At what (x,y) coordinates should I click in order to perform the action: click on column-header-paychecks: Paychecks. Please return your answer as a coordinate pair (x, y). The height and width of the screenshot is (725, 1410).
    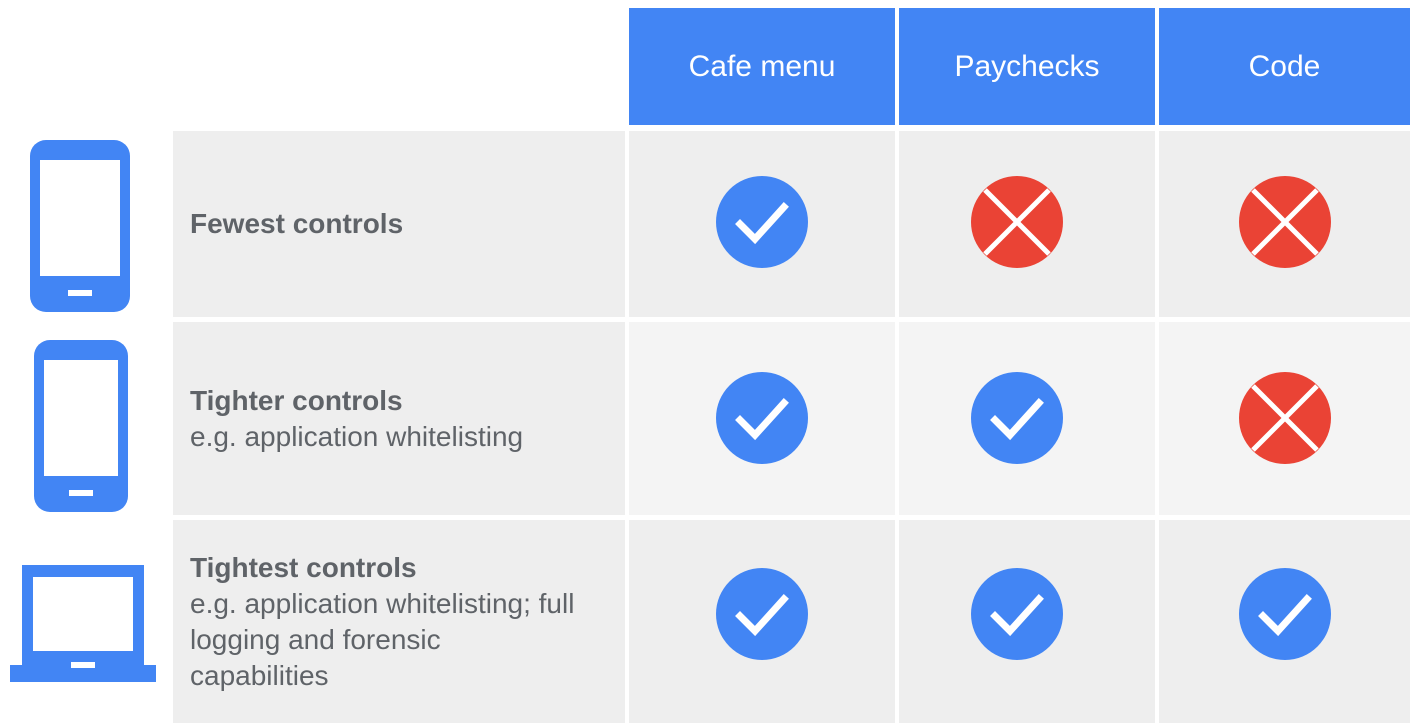
    Looking at the image, I should click on (1027, 66).